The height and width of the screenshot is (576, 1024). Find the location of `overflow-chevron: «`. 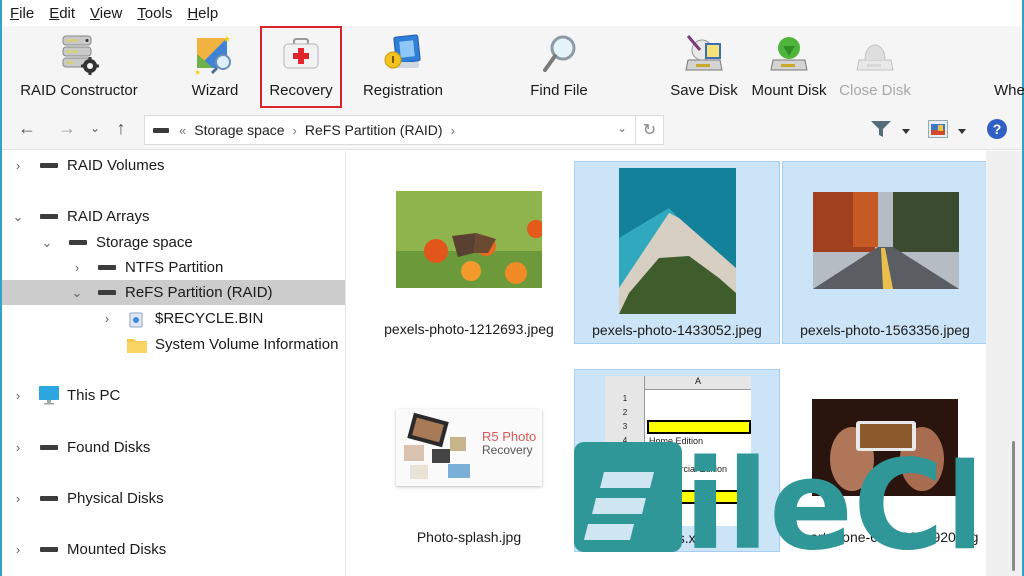

overflow-chevron: « is located at coordinates (182, 130).